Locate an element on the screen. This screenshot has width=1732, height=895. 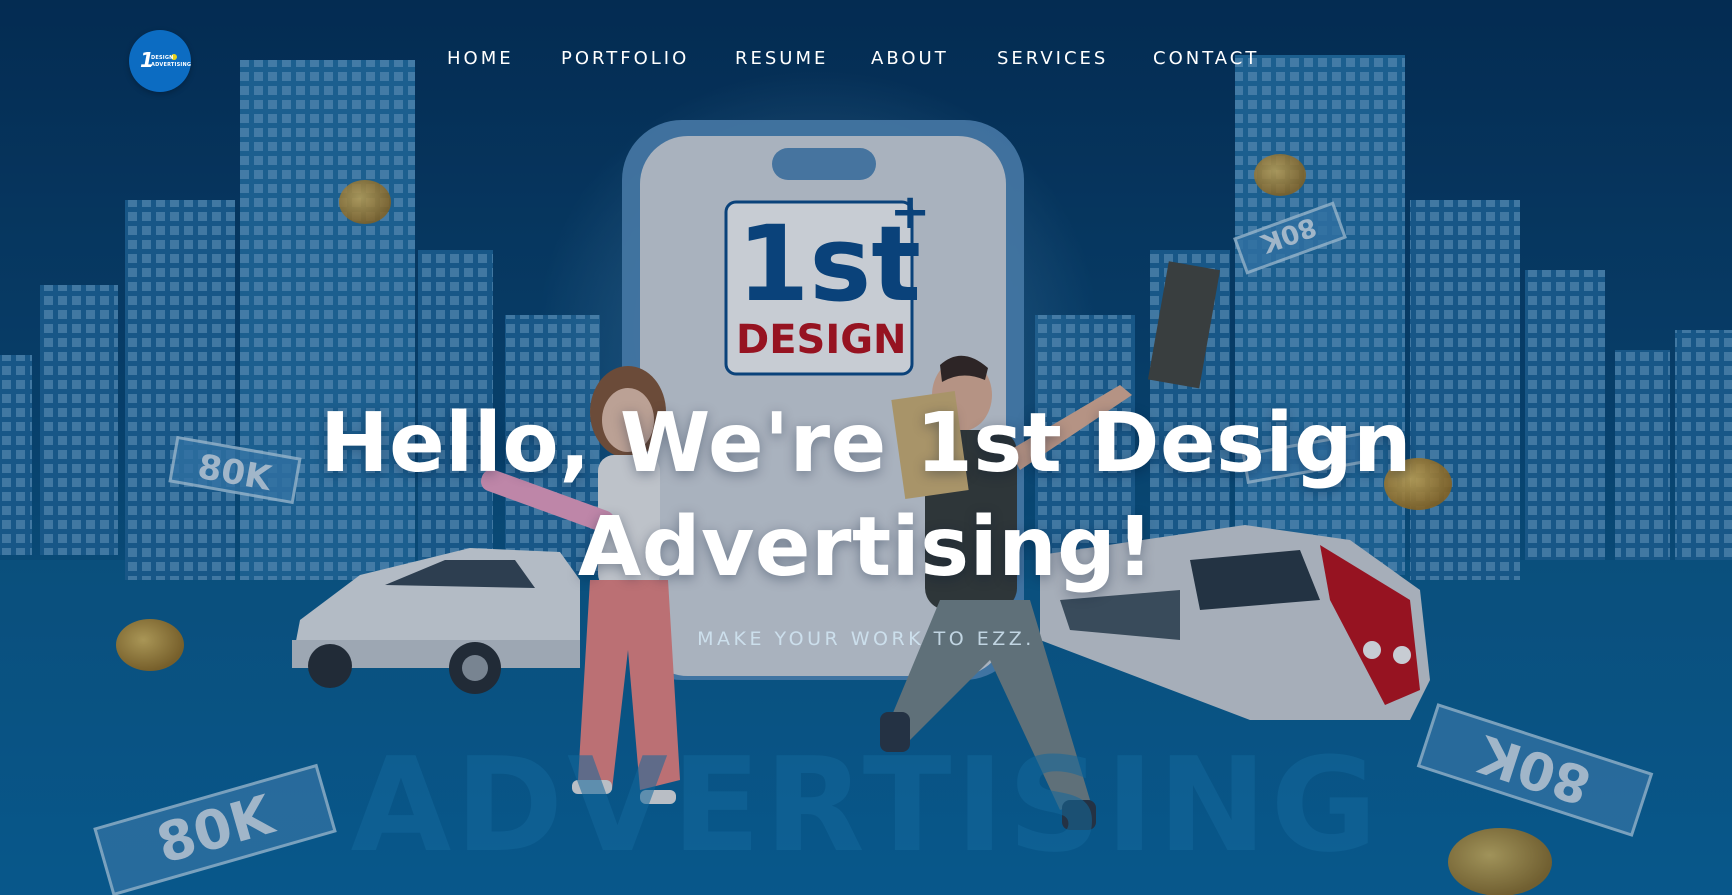
nav-item-resume: RESUME is located at coordinates (781, 58).